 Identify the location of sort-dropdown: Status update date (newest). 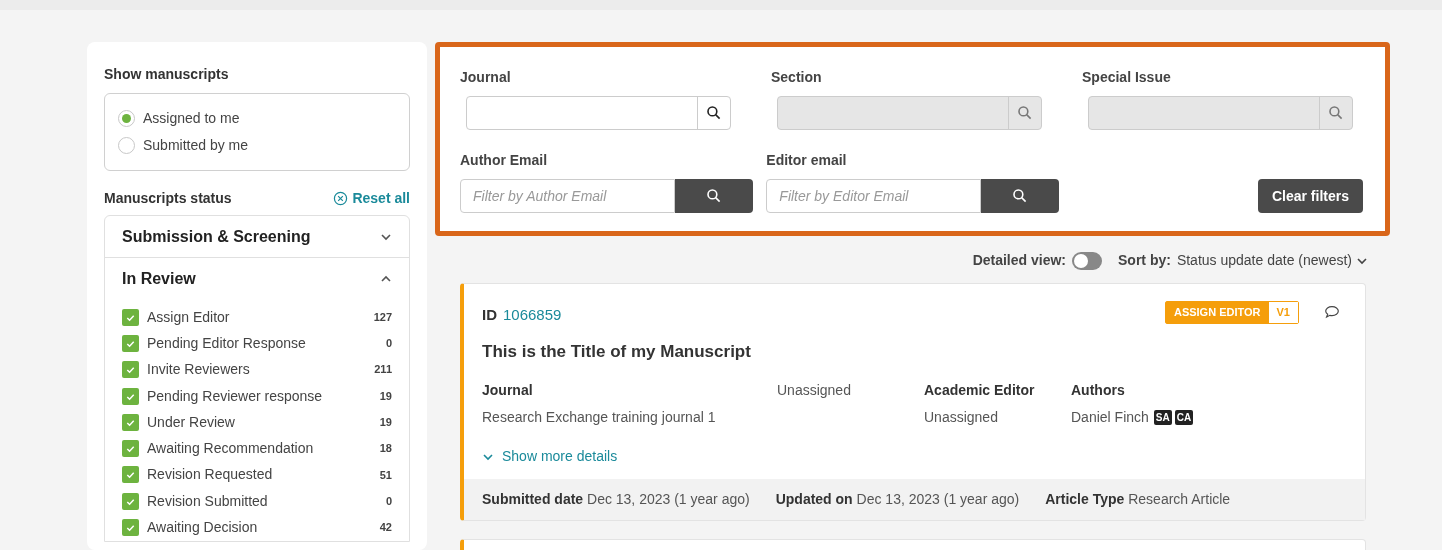
(1272, 260).